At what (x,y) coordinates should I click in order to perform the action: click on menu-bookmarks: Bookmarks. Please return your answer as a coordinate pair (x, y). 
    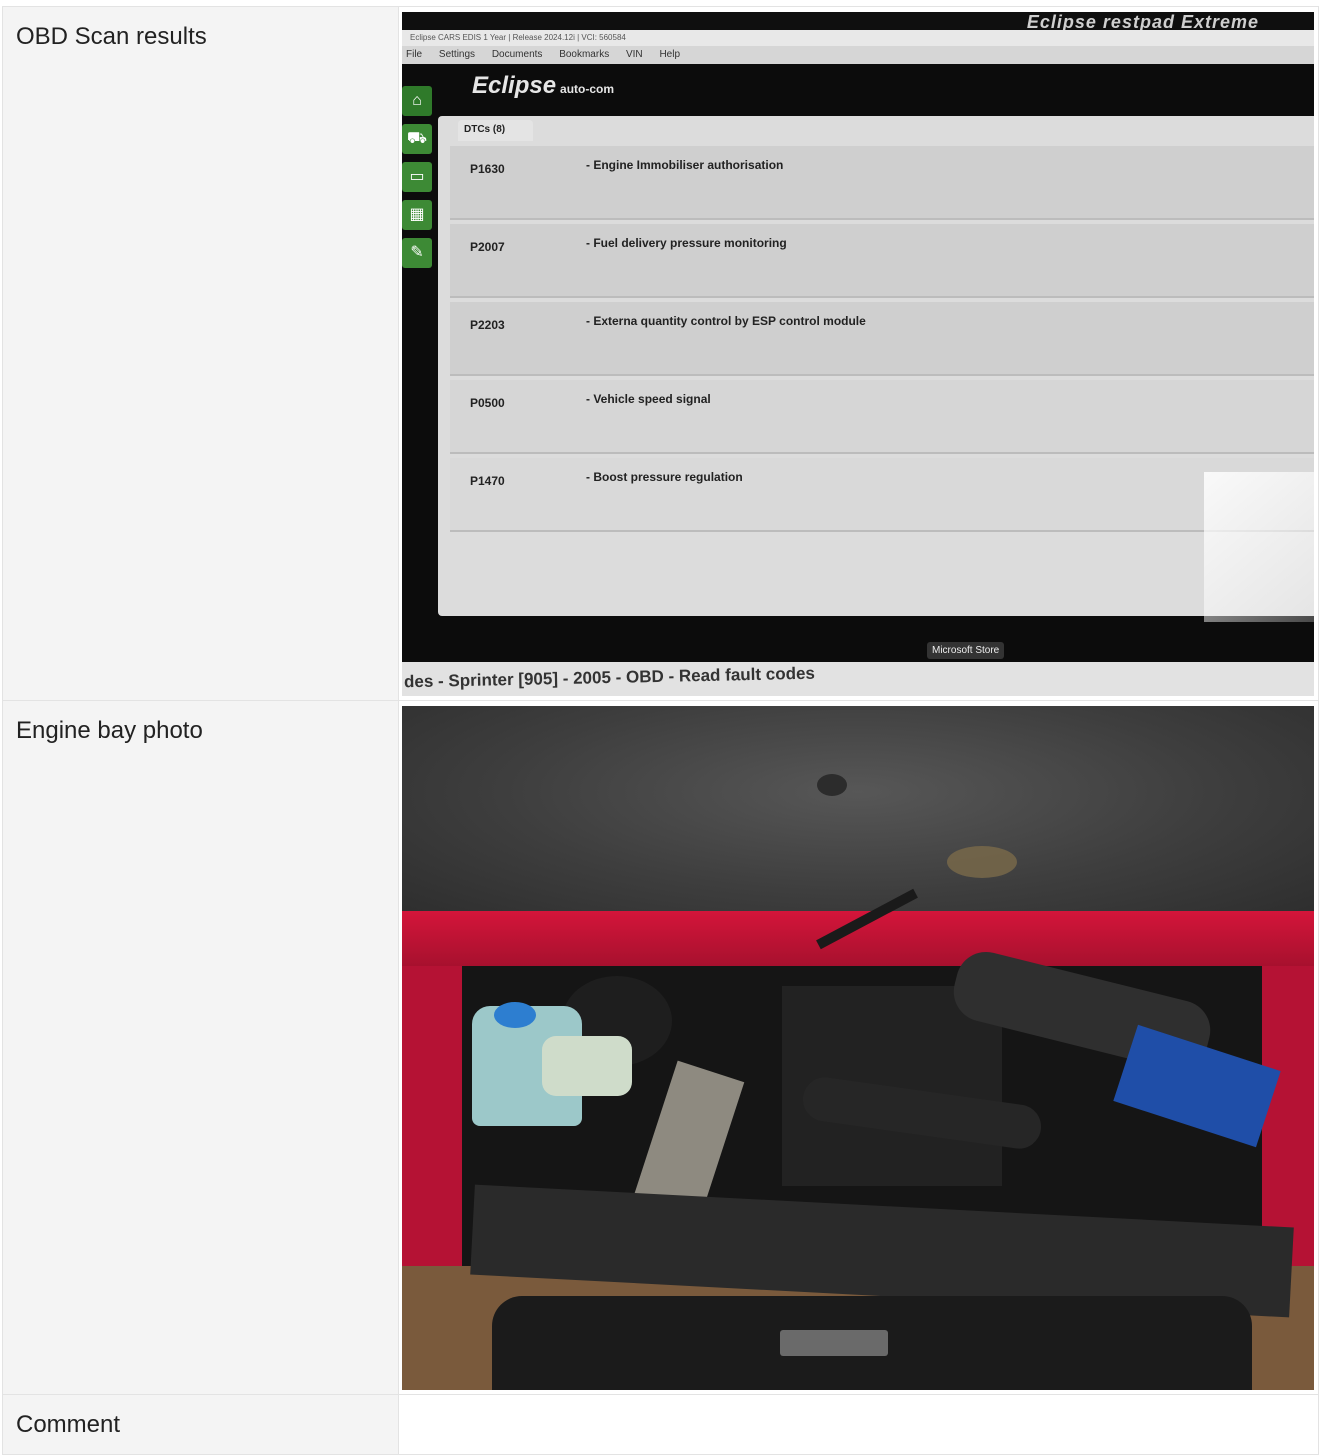
    Looking at the image, I should click on (584, 54).